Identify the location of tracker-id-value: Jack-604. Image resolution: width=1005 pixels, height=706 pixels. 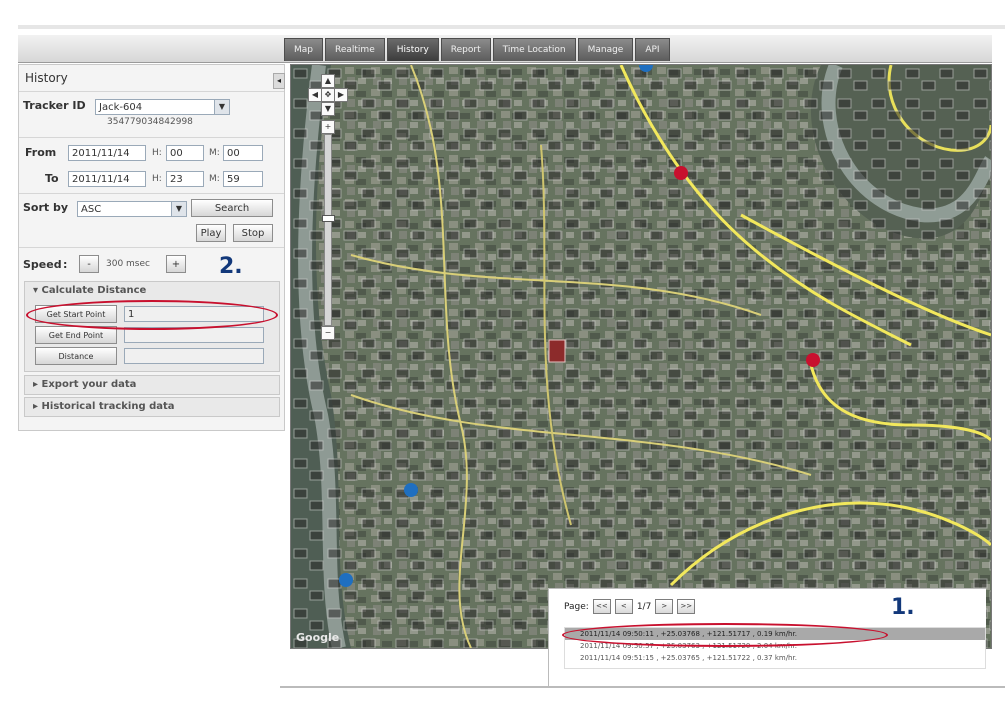
(121, 107).